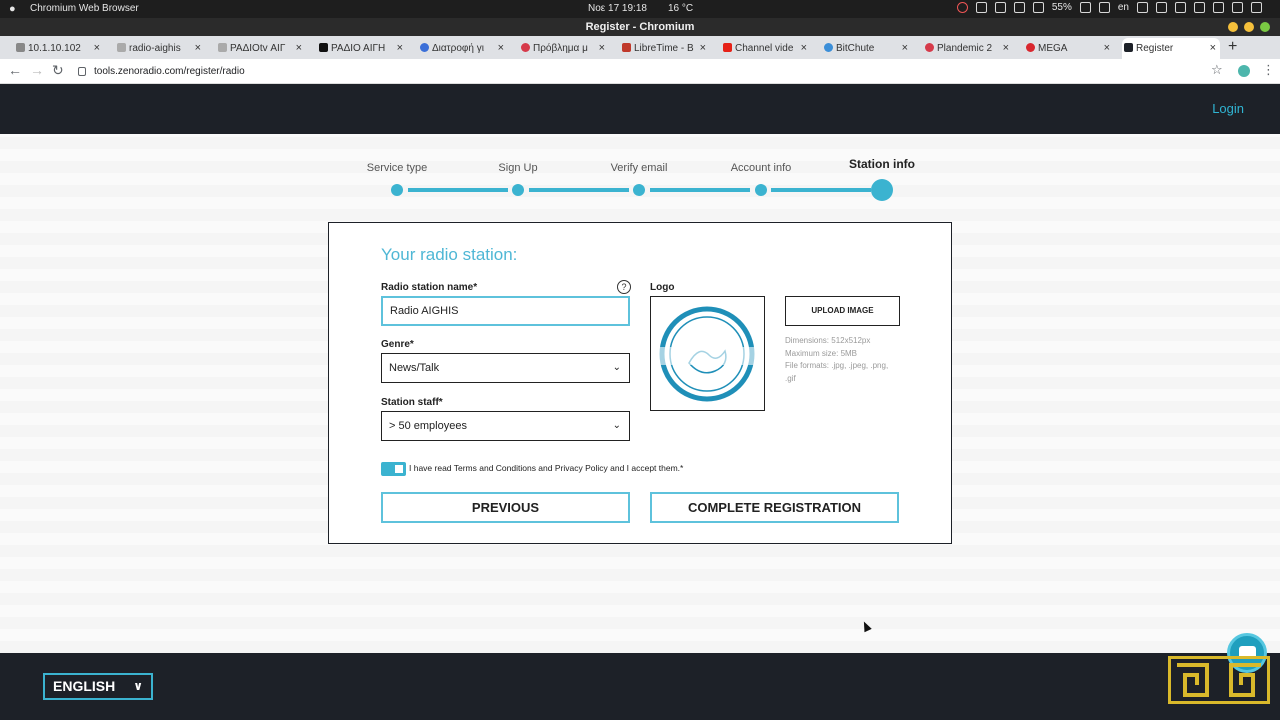  I want to click on close-window-button, so click(1265, 27).